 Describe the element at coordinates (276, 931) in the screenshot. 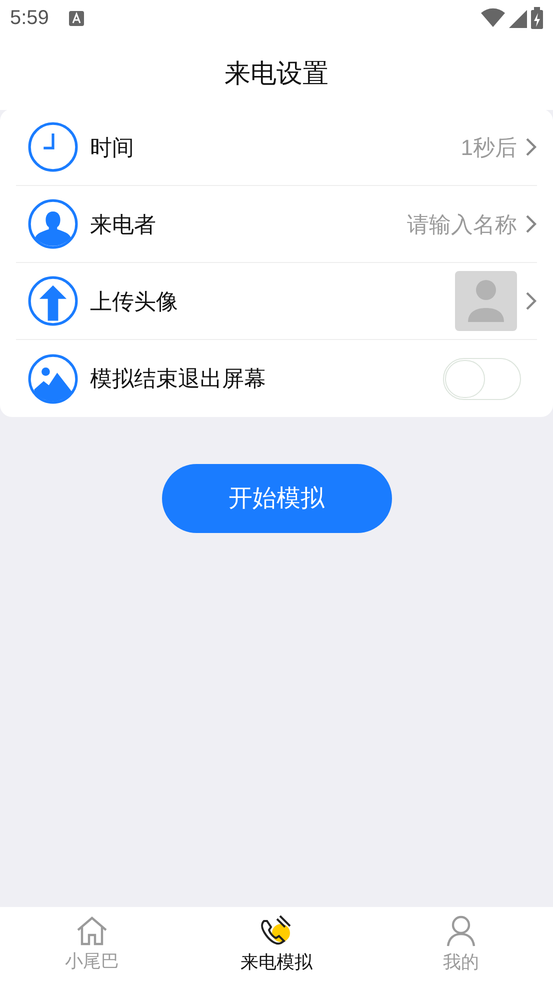

I see `phone-icon` at that location.